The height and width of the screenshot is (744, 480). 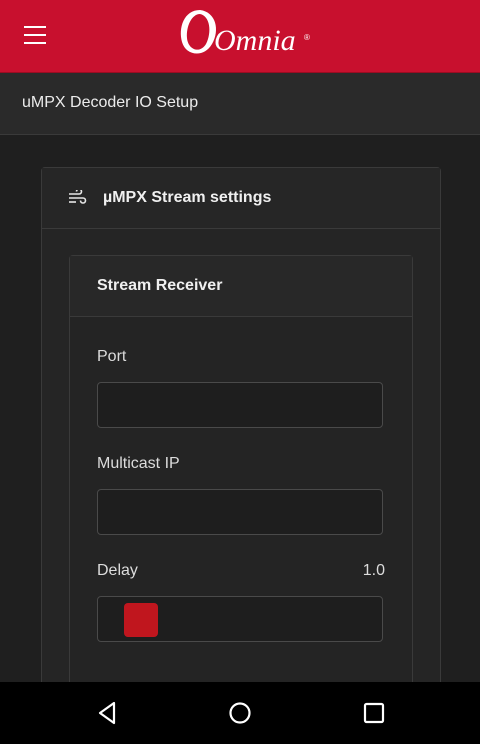 I want to click on delay-label: Delay, so click(x=117, y=570).